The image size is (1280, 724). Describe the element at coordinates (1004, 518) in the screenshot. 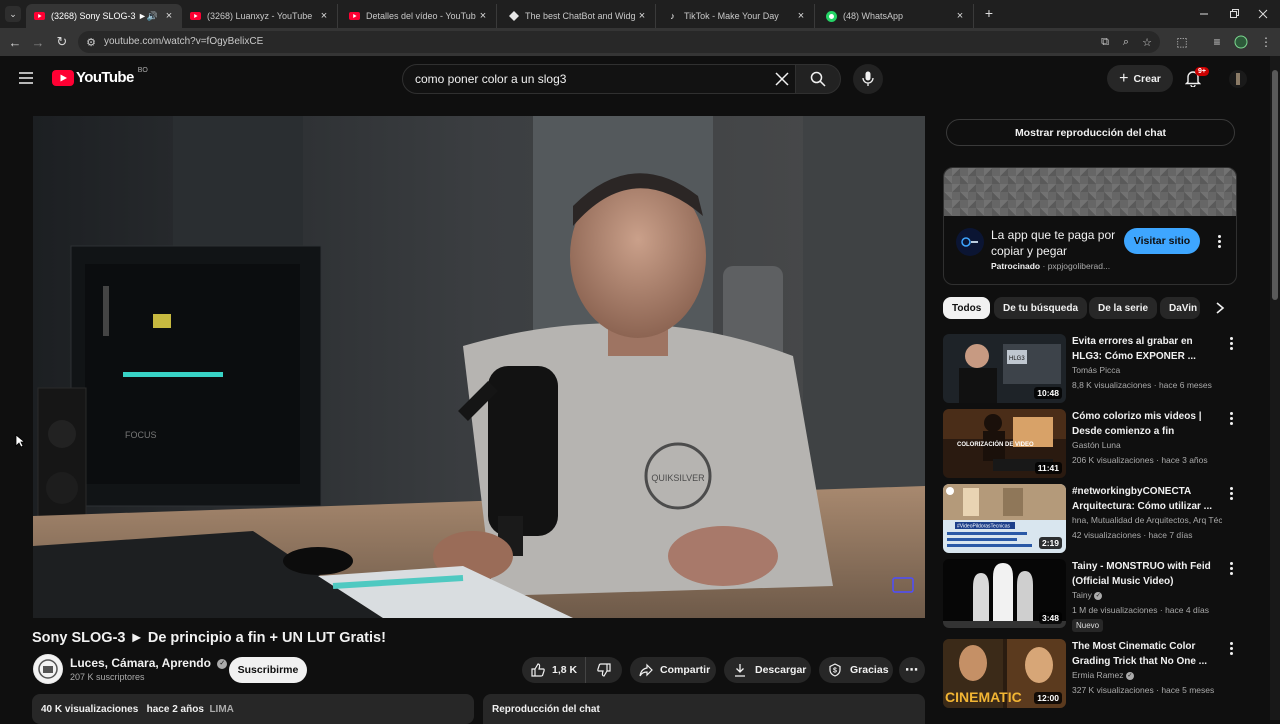

I see `video-thumbnail: #VideoPildorasTecnicas 2:19` at that location.